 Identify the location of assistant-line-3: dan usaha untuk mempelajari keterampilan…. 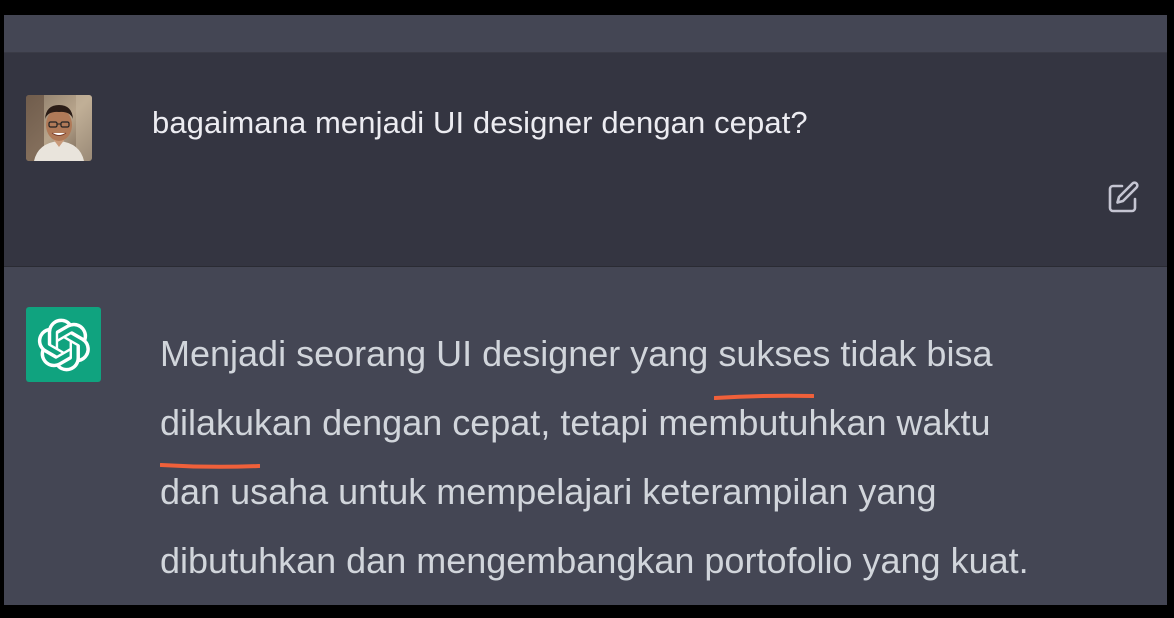
(548, 491).